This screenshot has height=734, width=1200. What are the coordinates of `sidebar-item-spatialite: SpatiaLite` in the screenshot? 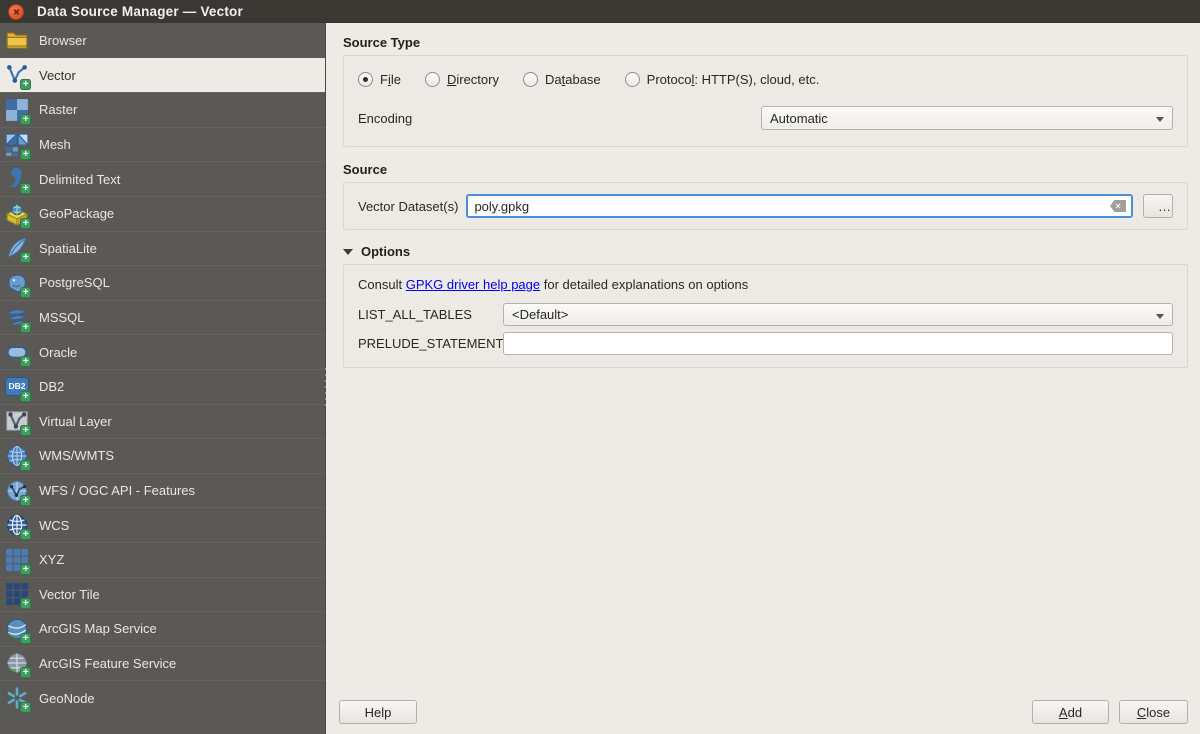 It's located at (162, 248).